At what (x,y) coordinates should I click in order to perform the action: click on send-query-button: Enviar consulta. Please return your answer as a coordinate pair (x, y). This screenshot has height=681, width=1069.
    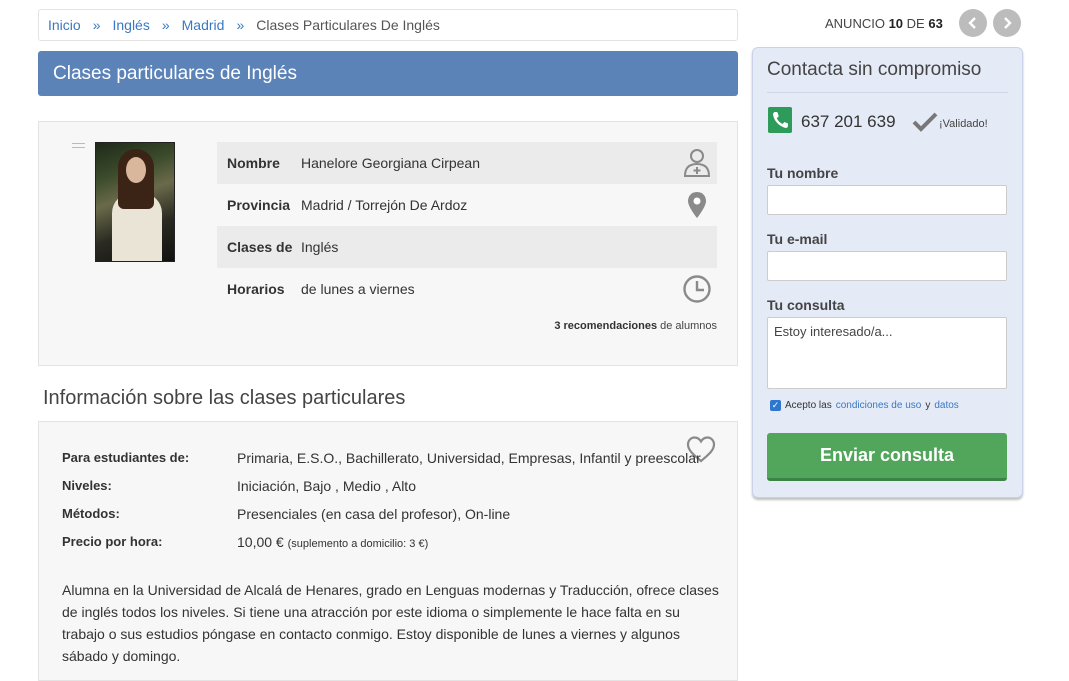
    Looking at the image, I should click on (887, 457).